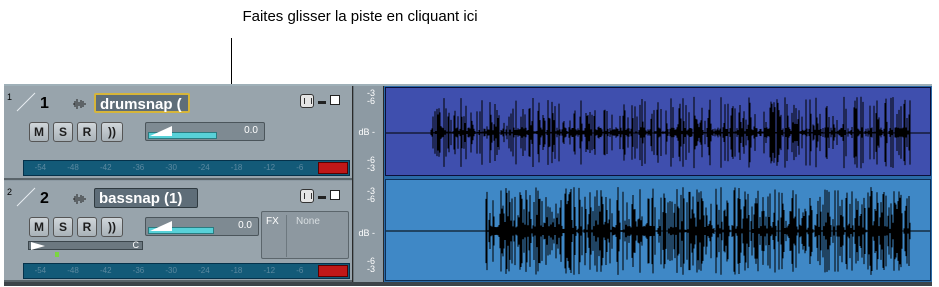 The width and height of the screenshot is (939, 287). What do you see at coordinates (10, 97) in the screenshot?
I see `track-index: 1` at bounding box center [10, 97].